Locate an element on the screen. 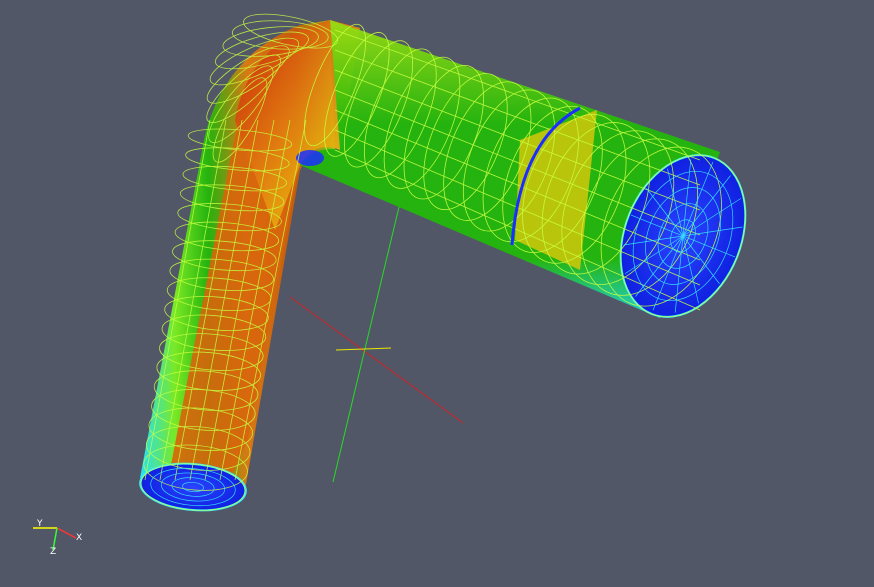 This screenshot has width=874, height=587. orient-axis-z-label: Z is located at coordinates (53, 552).